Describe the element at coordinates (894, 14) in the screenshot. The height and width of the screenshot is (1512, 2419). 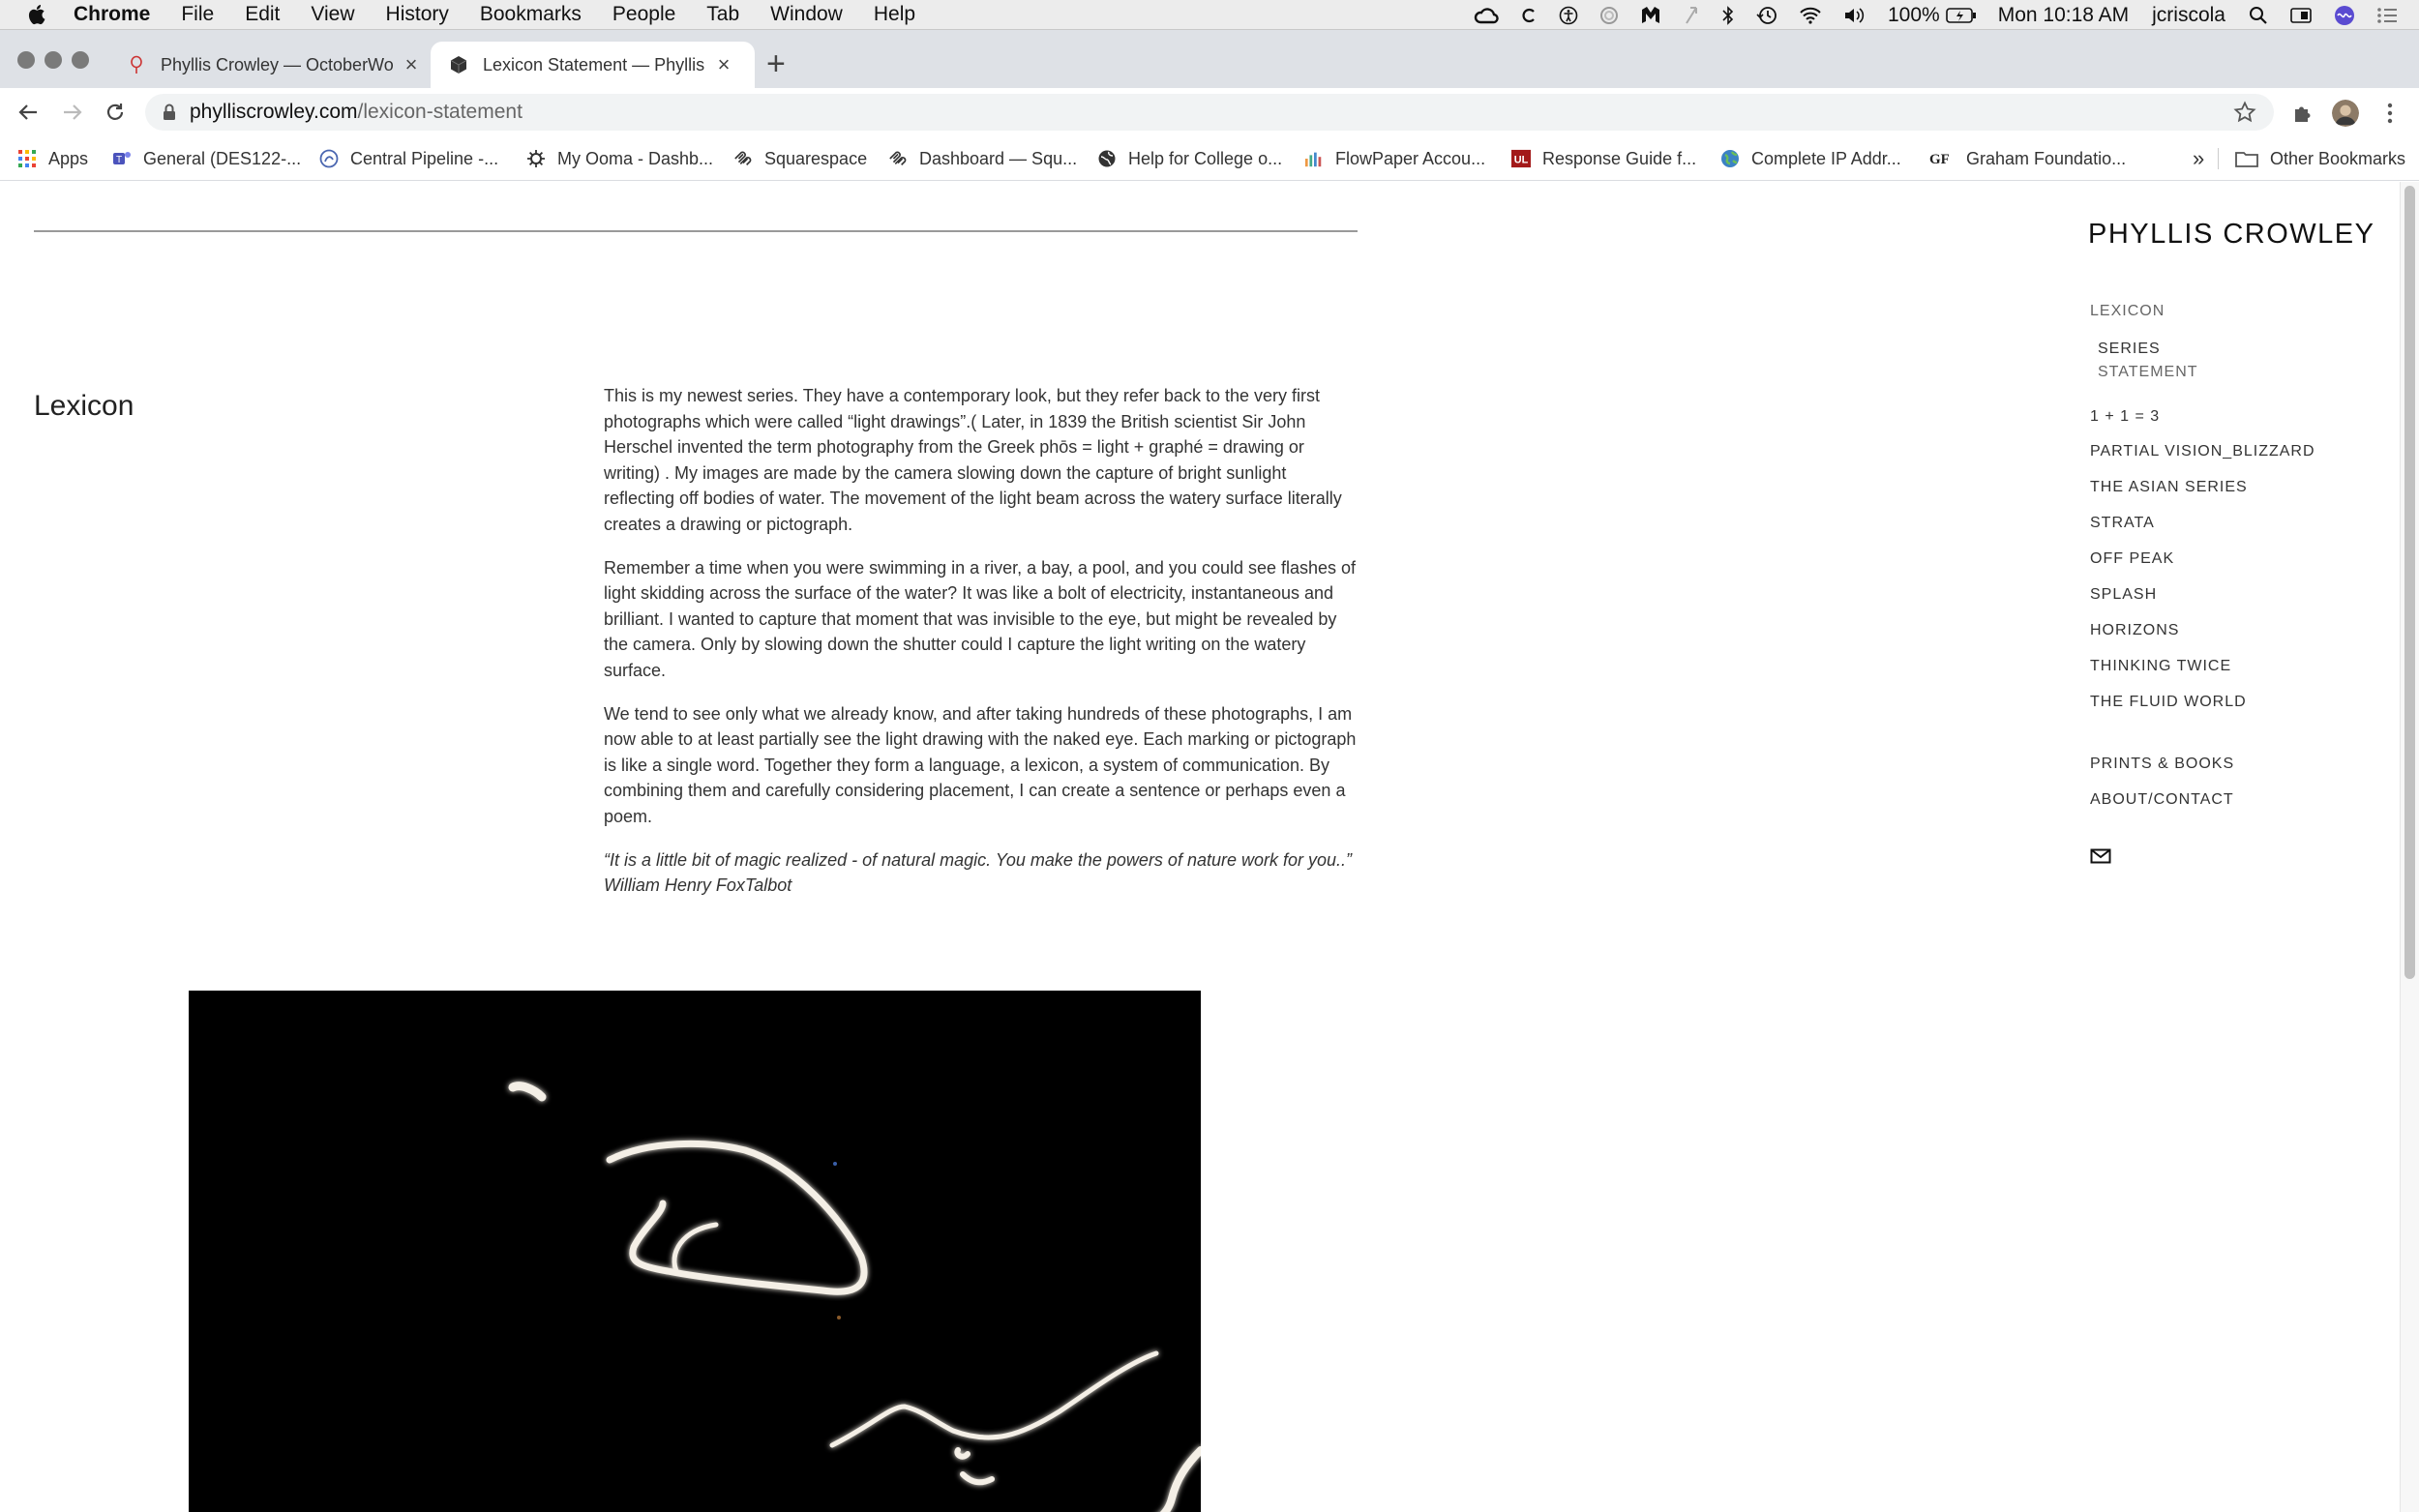
I see `menu-help: Help` at that location.